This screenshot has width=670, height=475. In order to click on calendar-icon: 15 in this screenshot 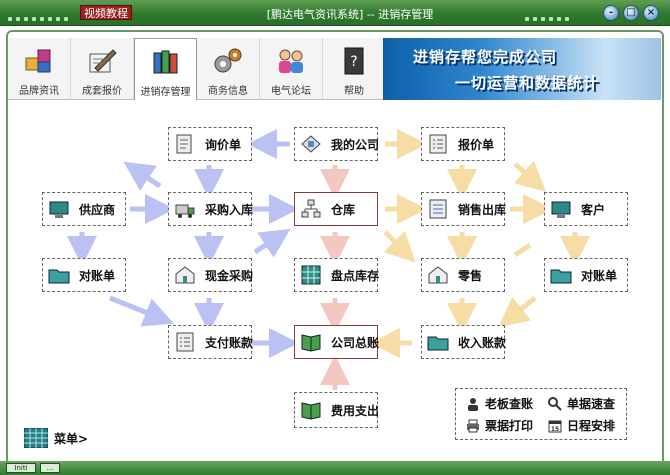, I will do `click(555, 426)`.